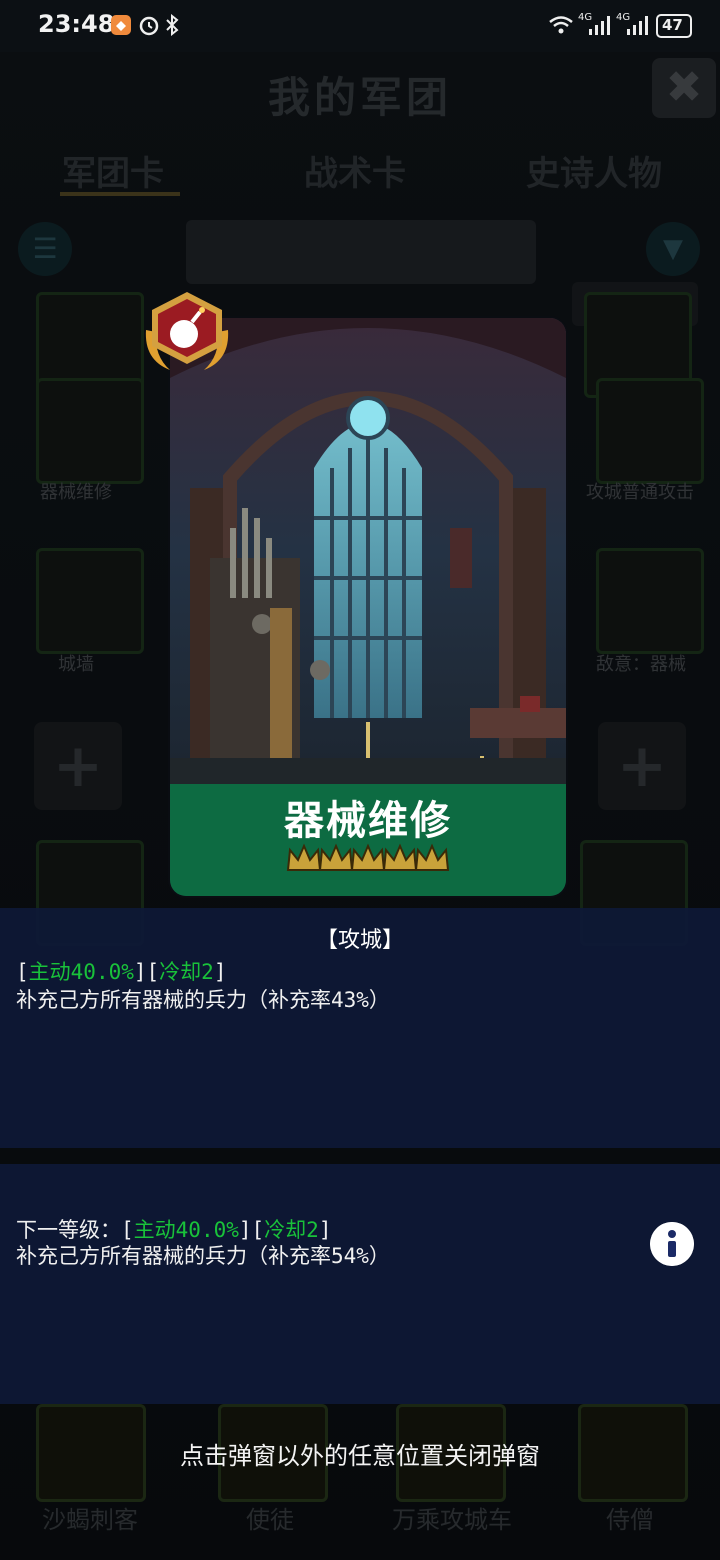 This screenshot has height=1560, width=720. I want to click on next-level-prefix: 下一等级：[, so click(75, 1230).